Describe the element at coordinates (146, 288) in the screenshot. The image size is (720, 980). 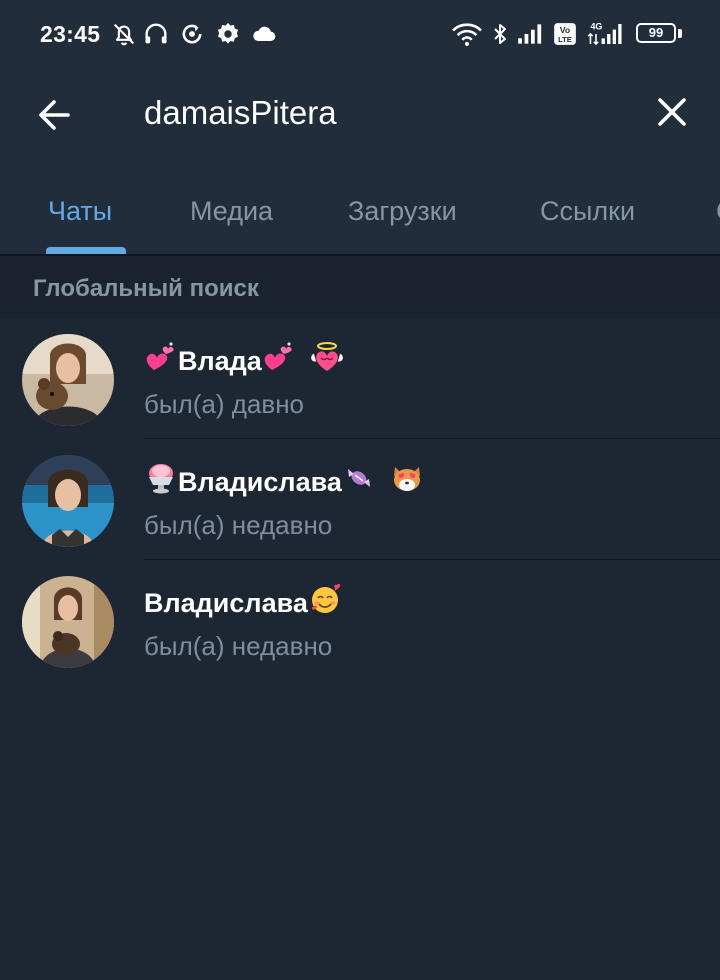
I see `section-title: Глобальный поиск` at that location.